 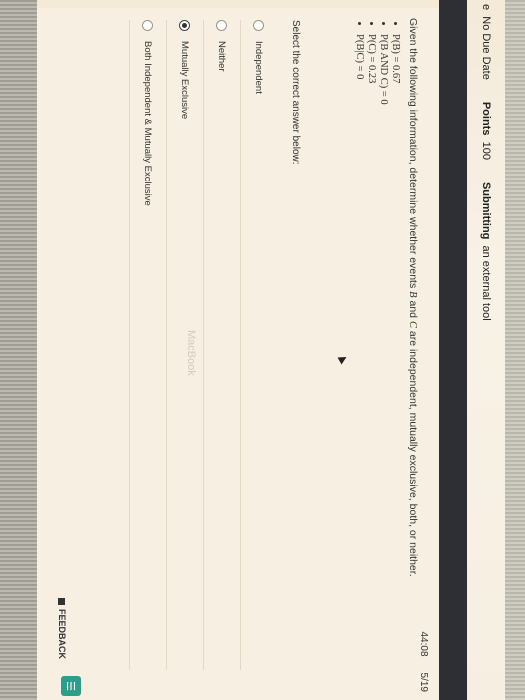 What do you see at coordinates (453, 350) in the screenshot?
I see `tool-header-band` at bounding box center [453, 350].